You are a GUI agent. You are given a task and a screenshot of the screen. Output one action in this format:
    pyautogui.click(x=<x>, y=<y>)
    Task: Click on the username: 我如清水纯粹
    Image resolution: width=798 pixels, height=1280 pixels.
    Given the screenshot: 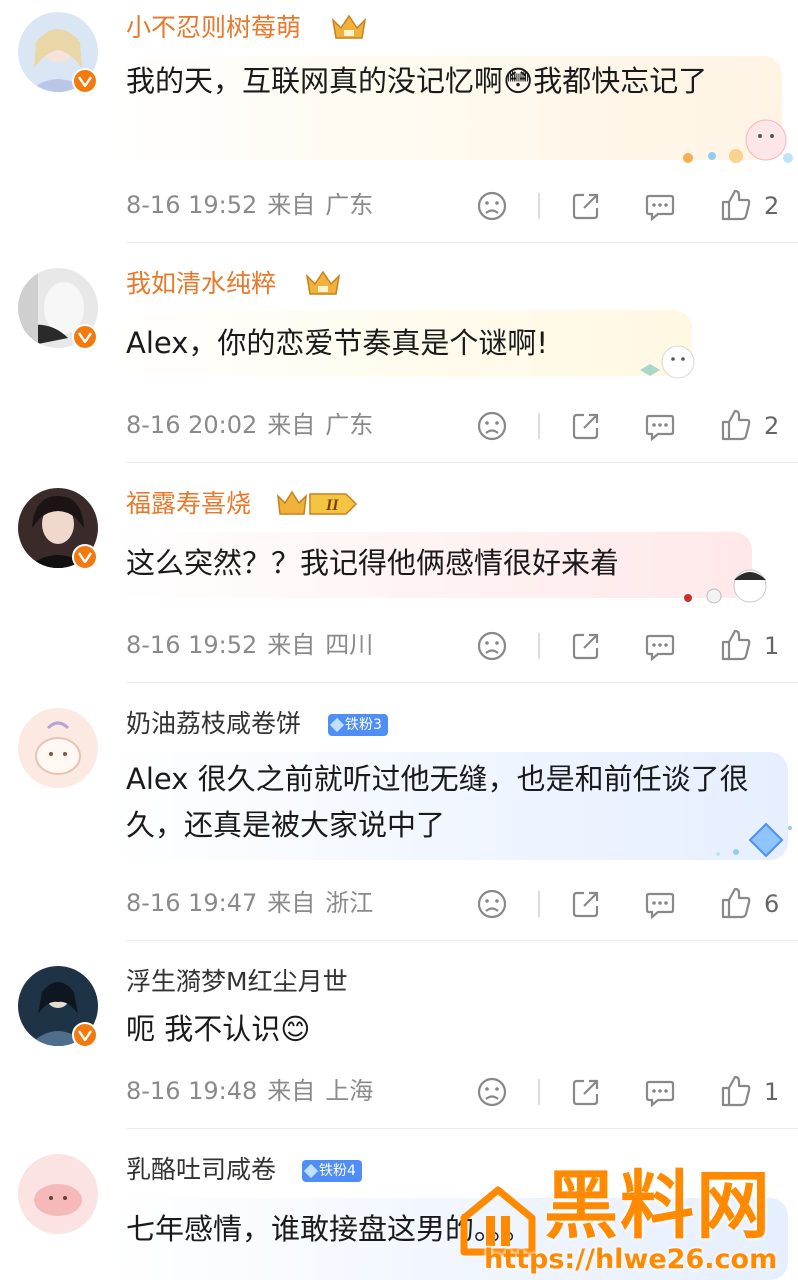 What is the action you would take?
    pyautogui.click(x=201, y=284)
    